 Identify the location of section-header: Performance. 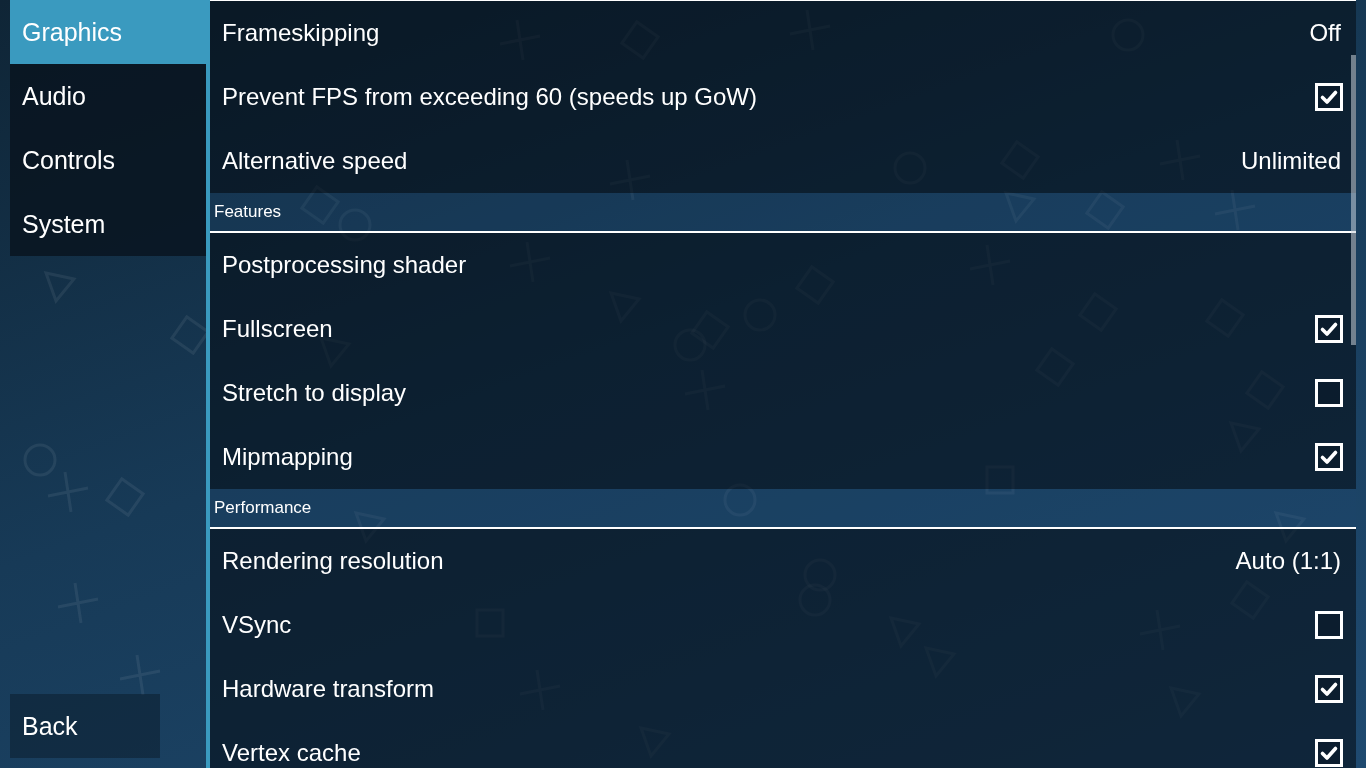
(783, 509).